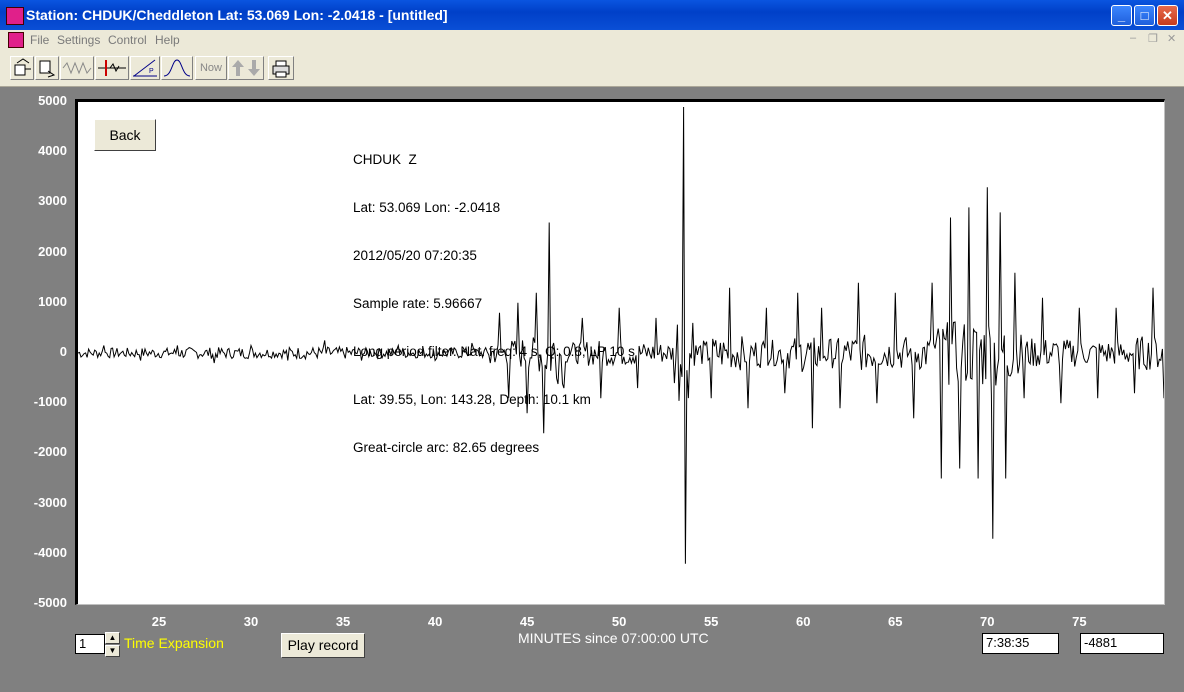 The image size is (1184, 692). What do you see at coordinates (50, 402) in the screenshot?
I see `y-tick-label: -1000` at bounding box center [50, 402].